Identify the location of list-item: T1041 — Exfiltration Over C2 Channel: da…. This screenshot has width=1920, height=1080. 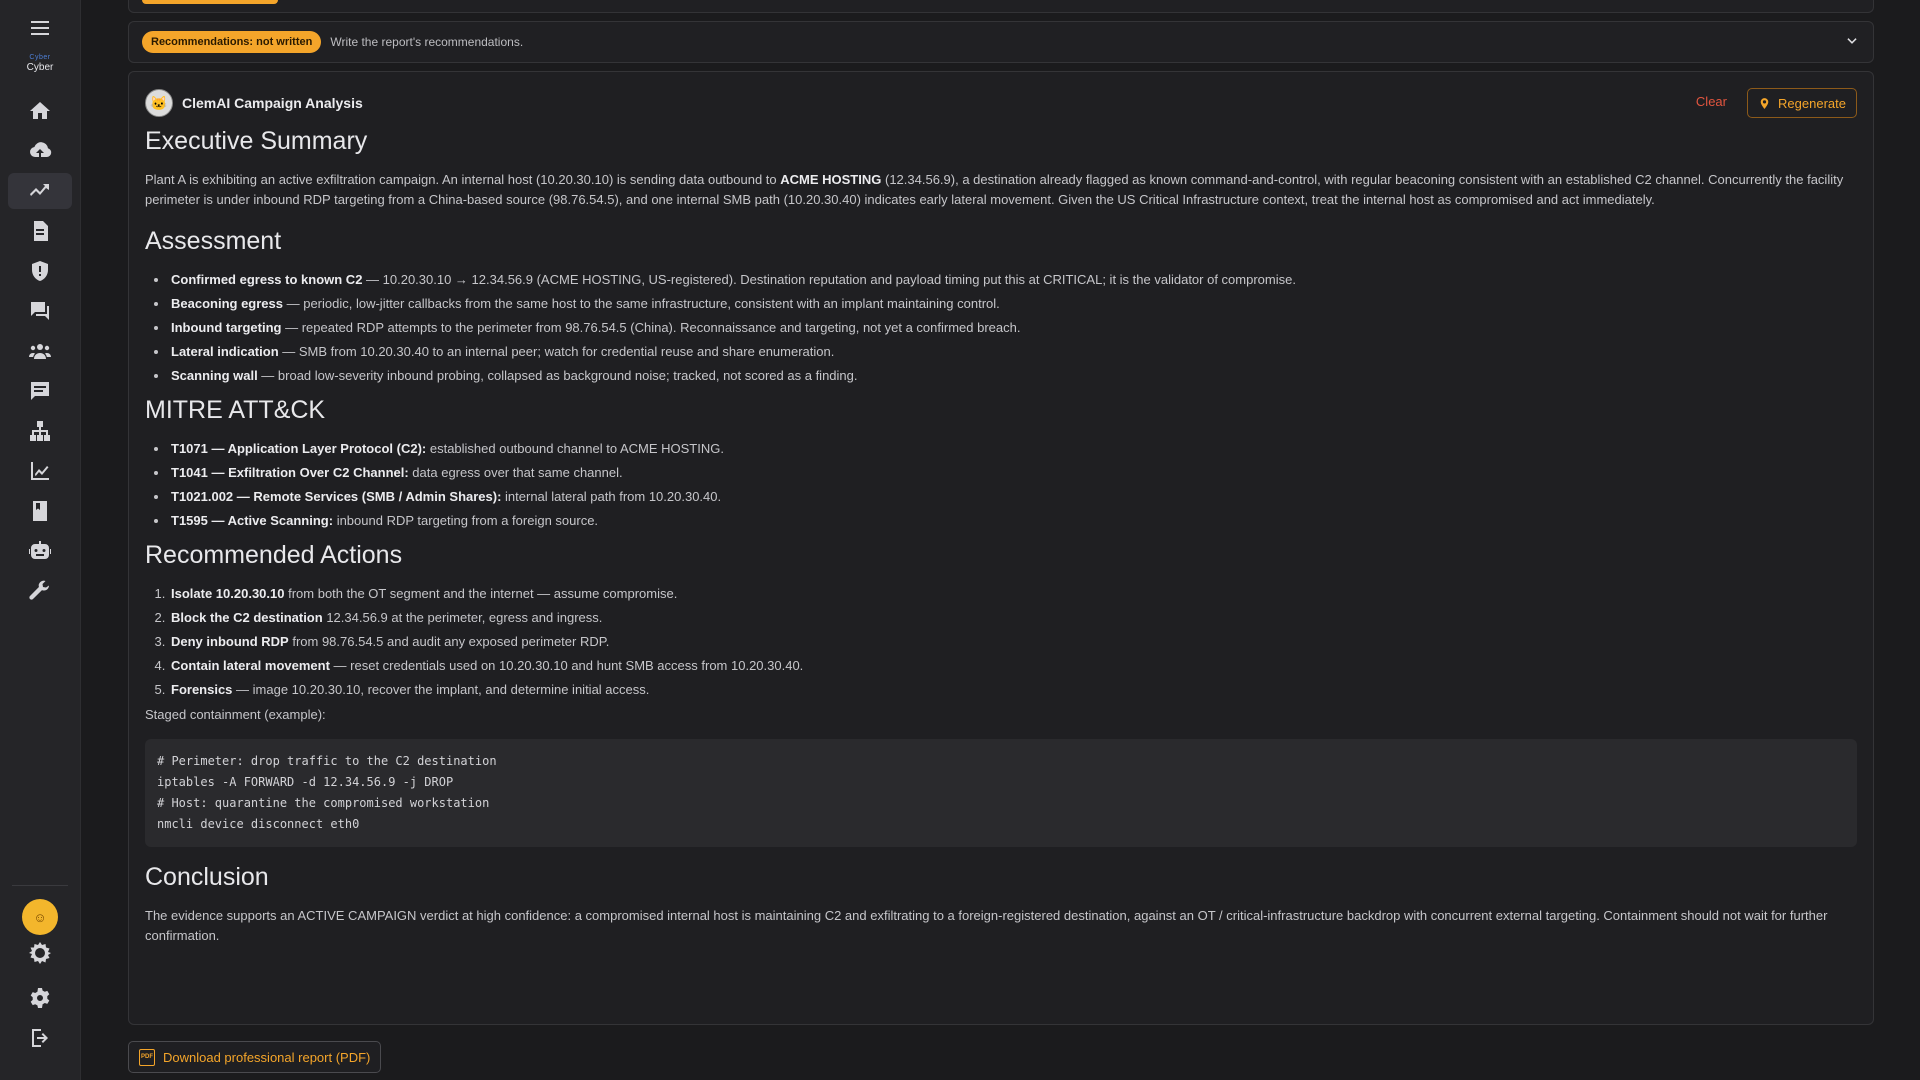
(1013, 473).